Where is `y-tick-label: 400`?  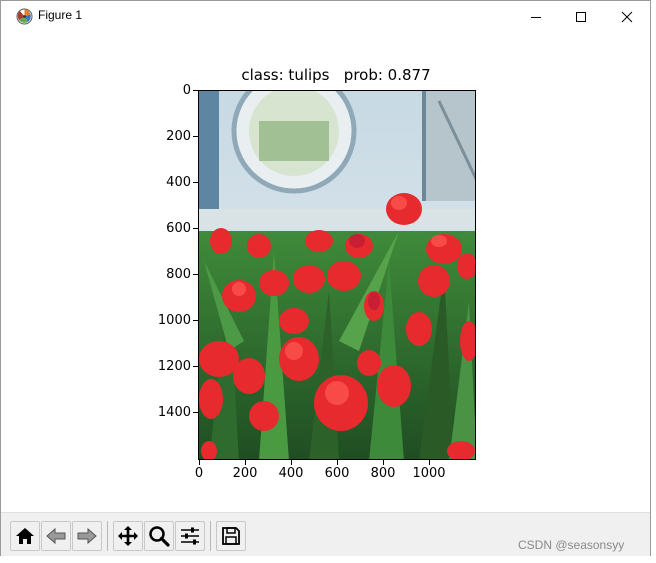 y-tick-label: 400 is located at coordinates (178, 182).